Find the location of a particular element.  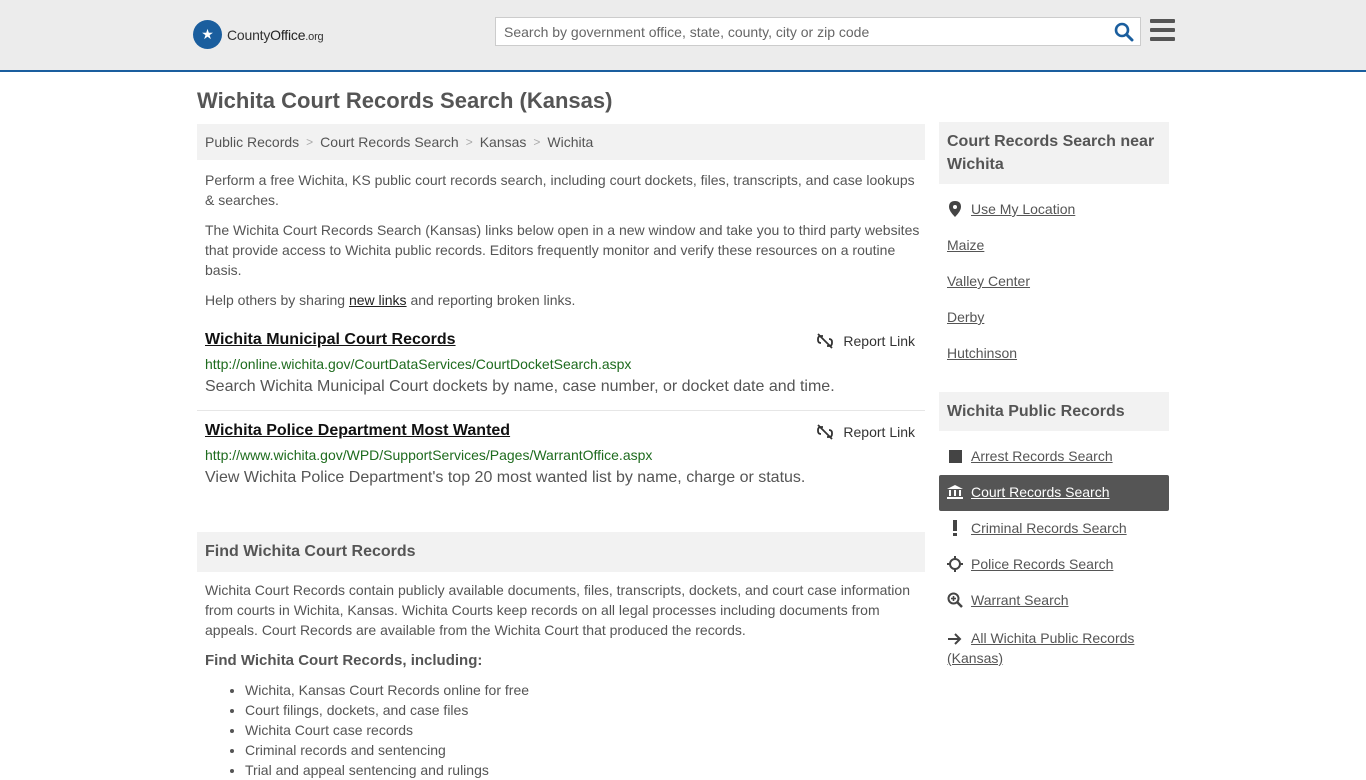

page-title: Wichita Court Records Search (Kansas) is located at coordinates (405, 100).